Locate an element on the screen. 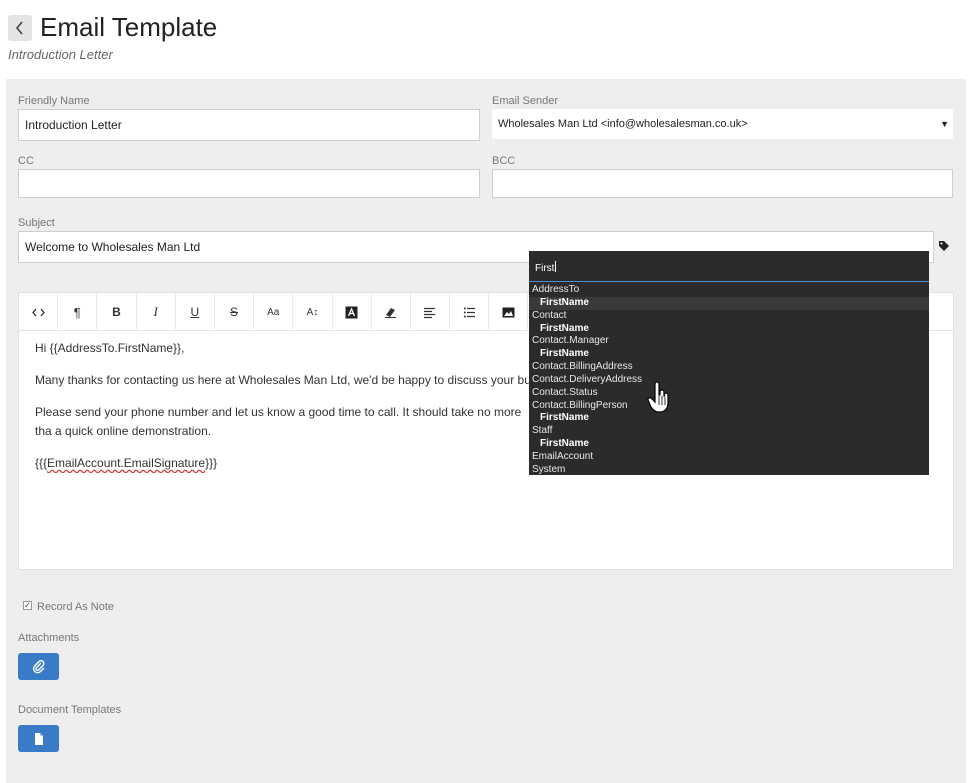 This screenshot has width=973, height=783. bcc-label: BCC is located at coordinates (504, 161).